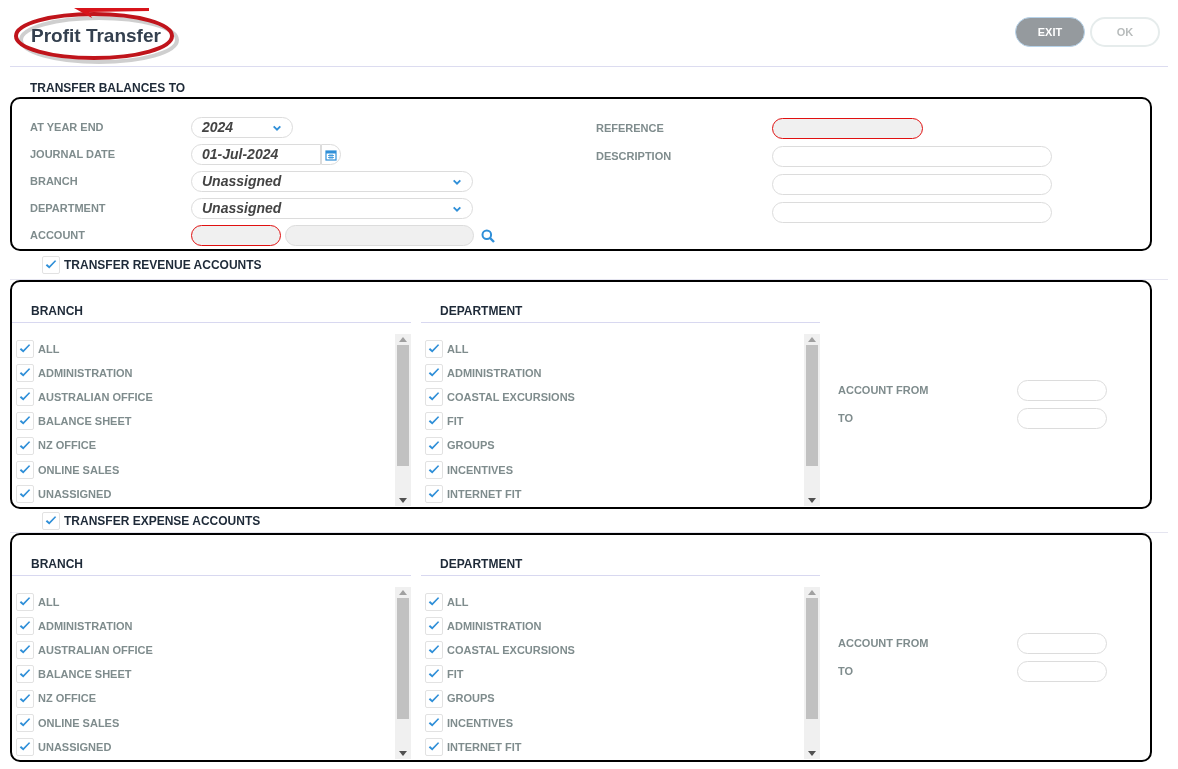  Describe the element at coordinates (847, 128) in the screenshot. I see `reference-field` at that location.